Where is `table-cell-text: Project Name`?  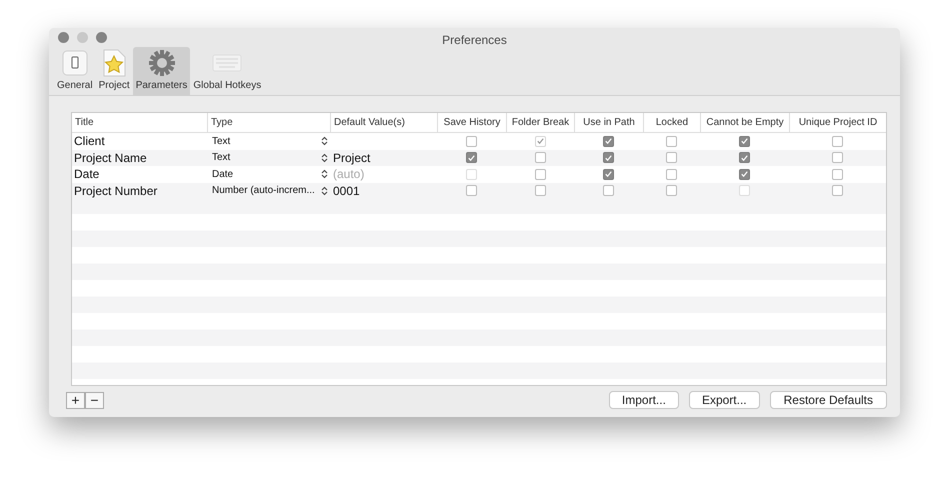 table-cell-text: Project Name is located at coordinates (110, 158).